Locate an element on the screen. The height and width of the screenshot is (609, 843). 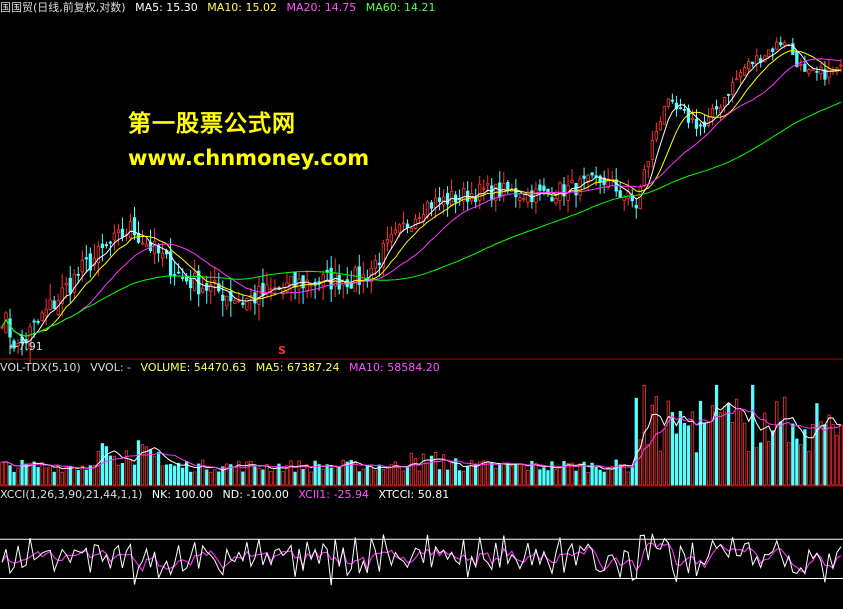
watermark-title: 第一股票公式网 is located at coordinates (212, 124).